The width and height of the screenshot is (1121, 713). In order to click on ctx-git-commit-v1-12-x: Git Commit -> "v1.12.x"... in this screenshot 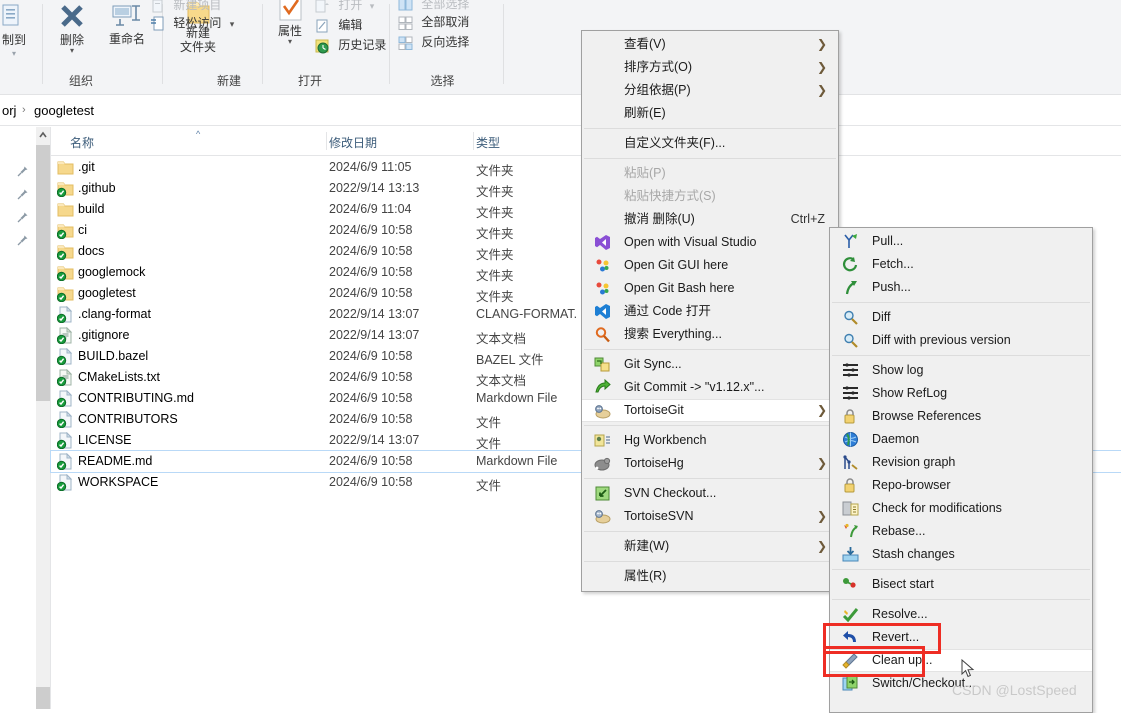, I will do `click(710, 387)`.